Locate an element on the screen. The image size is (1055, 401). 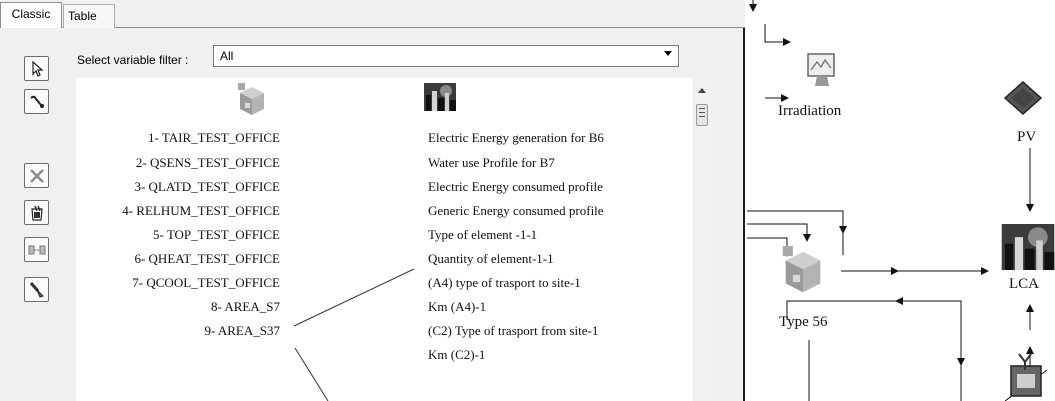
select-arrow-icon is located at coordinates (38, 68).